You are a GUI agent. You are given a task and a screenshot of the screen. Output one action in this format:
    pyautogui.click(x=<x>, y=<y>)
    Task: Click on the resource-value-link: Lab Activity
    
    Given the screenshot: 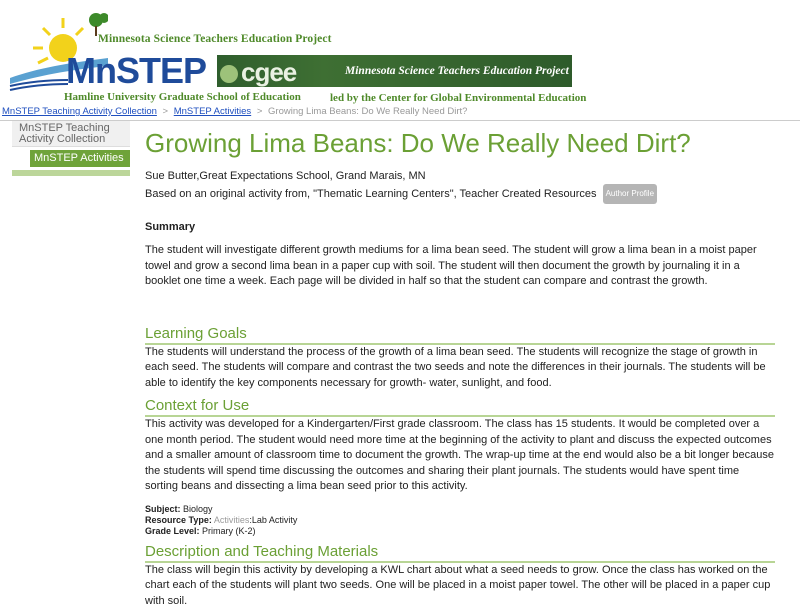 What is the action you would take?
    pyautogui.click(x=275, y=520)
    